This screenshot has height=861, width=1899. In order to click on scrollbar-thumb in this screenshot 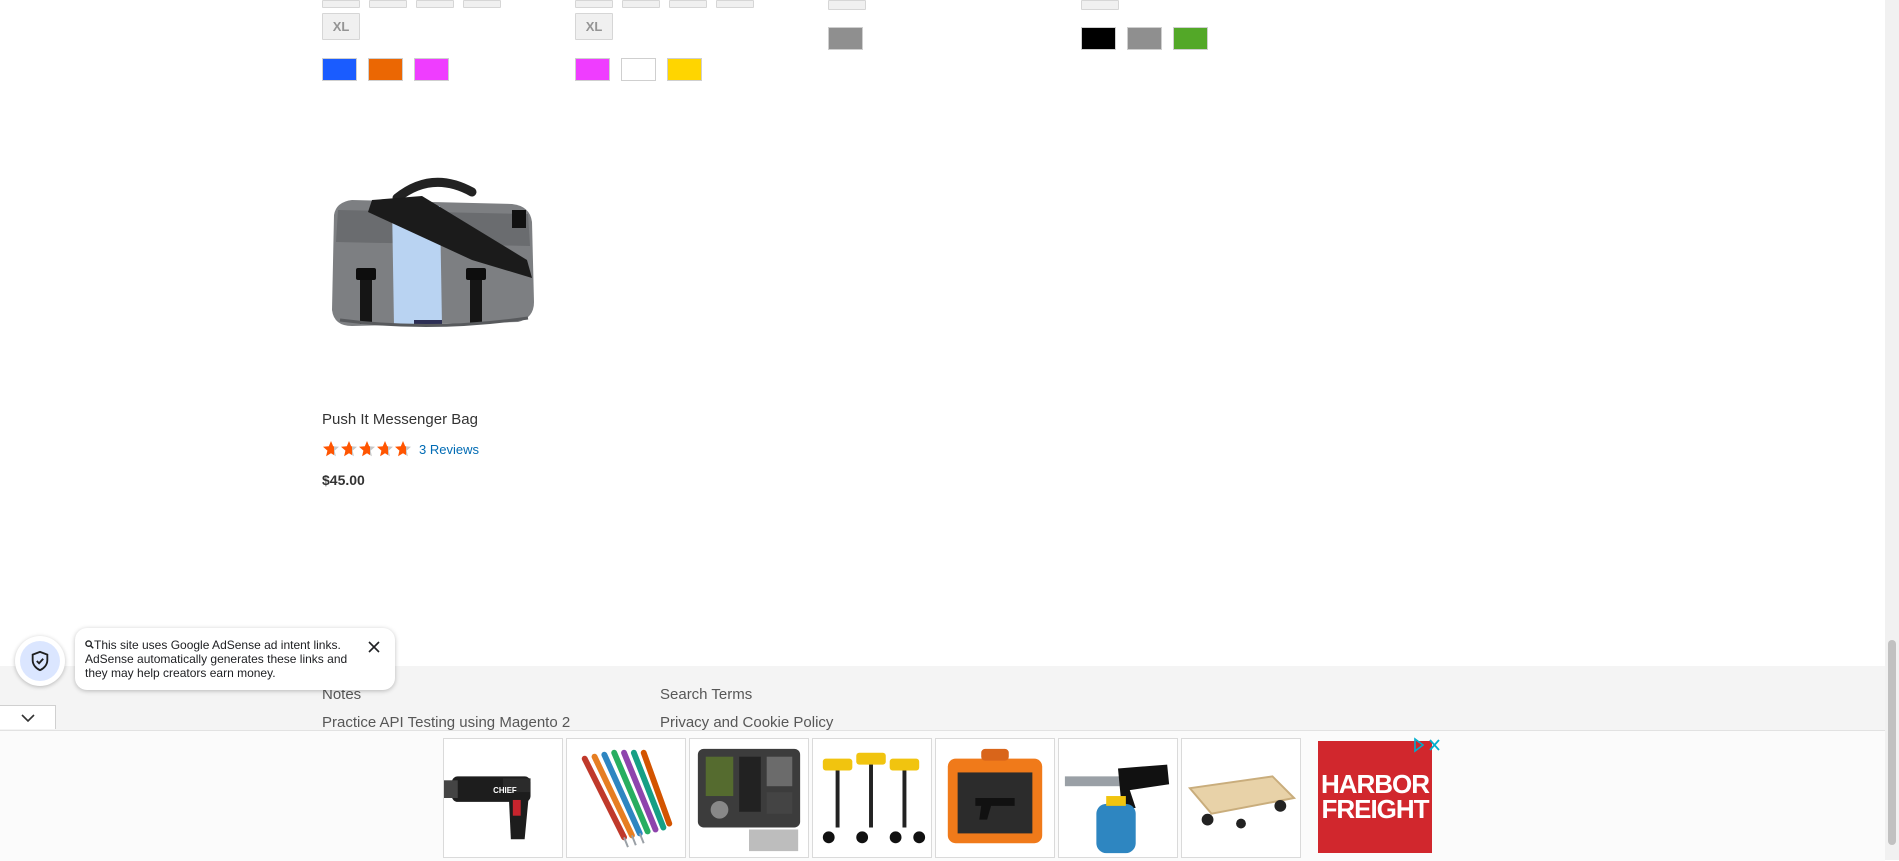, I will do `click(1892, 742)`.